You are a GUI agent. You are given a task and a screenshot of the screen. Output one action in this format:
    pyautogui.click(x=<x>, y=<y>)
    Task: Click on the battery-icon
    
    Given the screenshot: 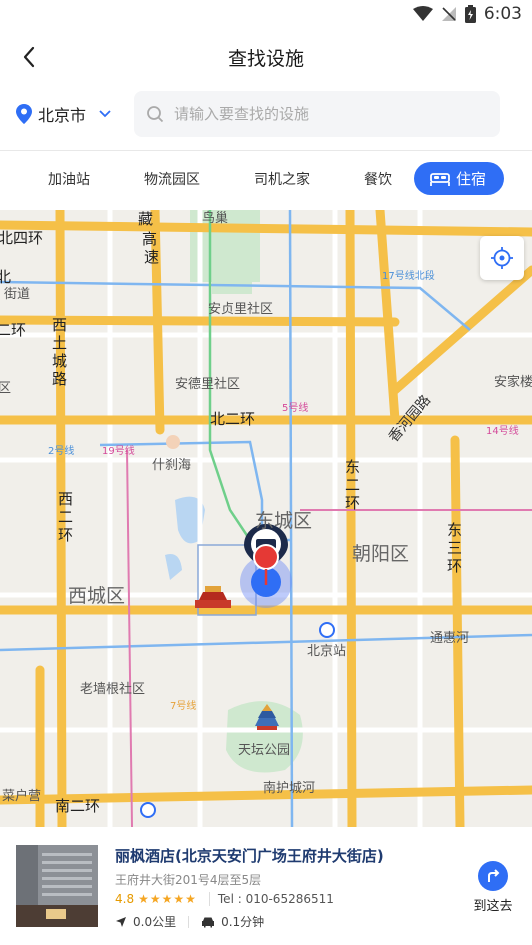 What is the action you would take?
    pyautogui.click(x=470, y=14)
    